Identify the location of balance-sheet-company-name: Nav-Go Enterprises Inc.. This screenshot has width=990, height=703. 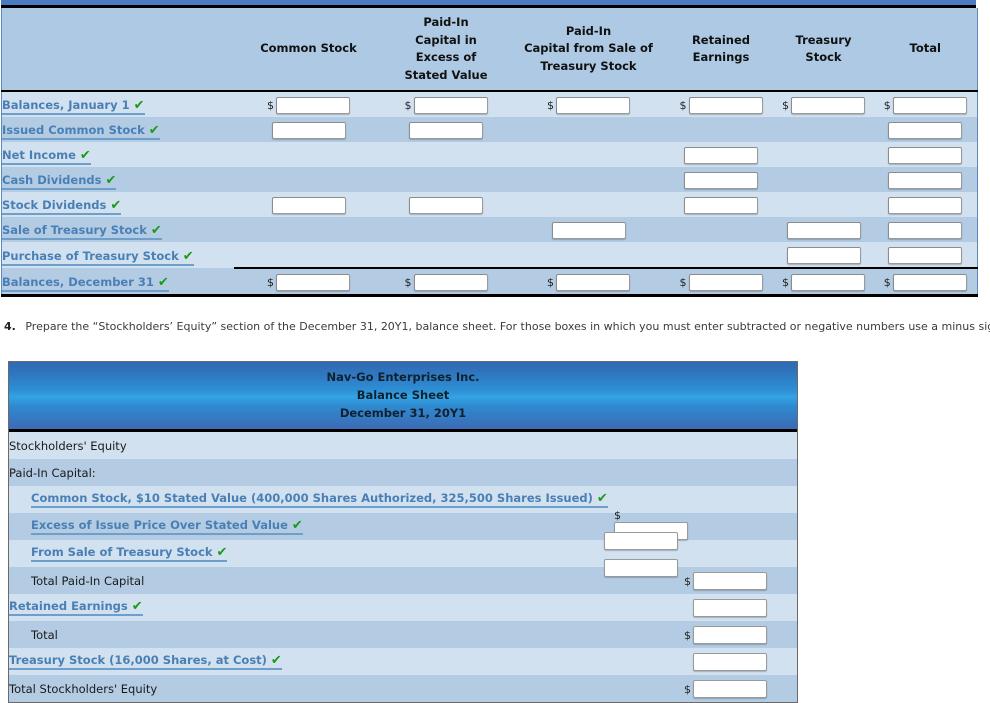
(403, 377).